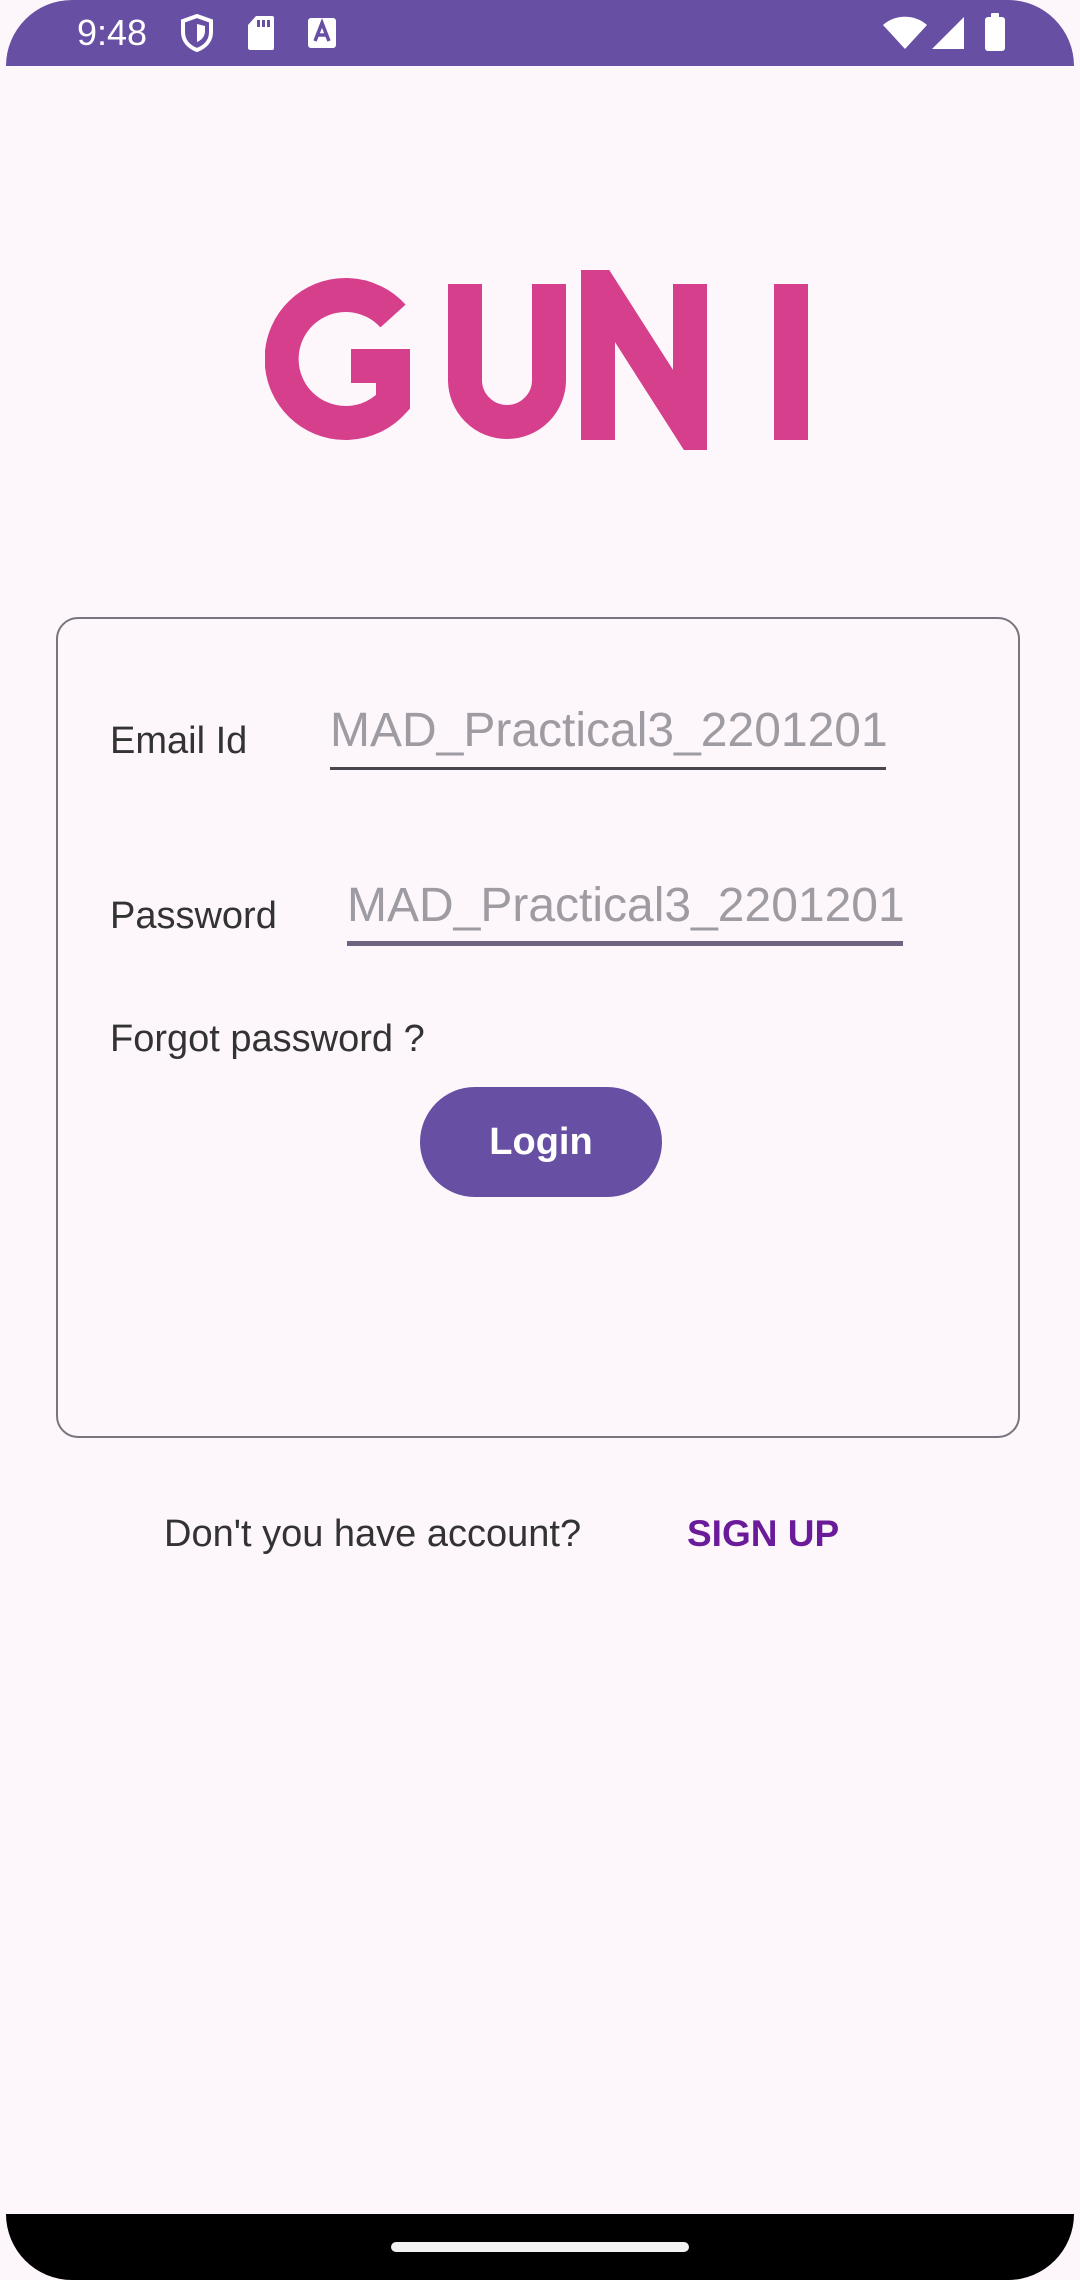 This screenshot has width=1080, height=2280. What do you see at coordinates (995, 31) in the screenshot?
I see `battery-icon` at bounding box center [995, 31].